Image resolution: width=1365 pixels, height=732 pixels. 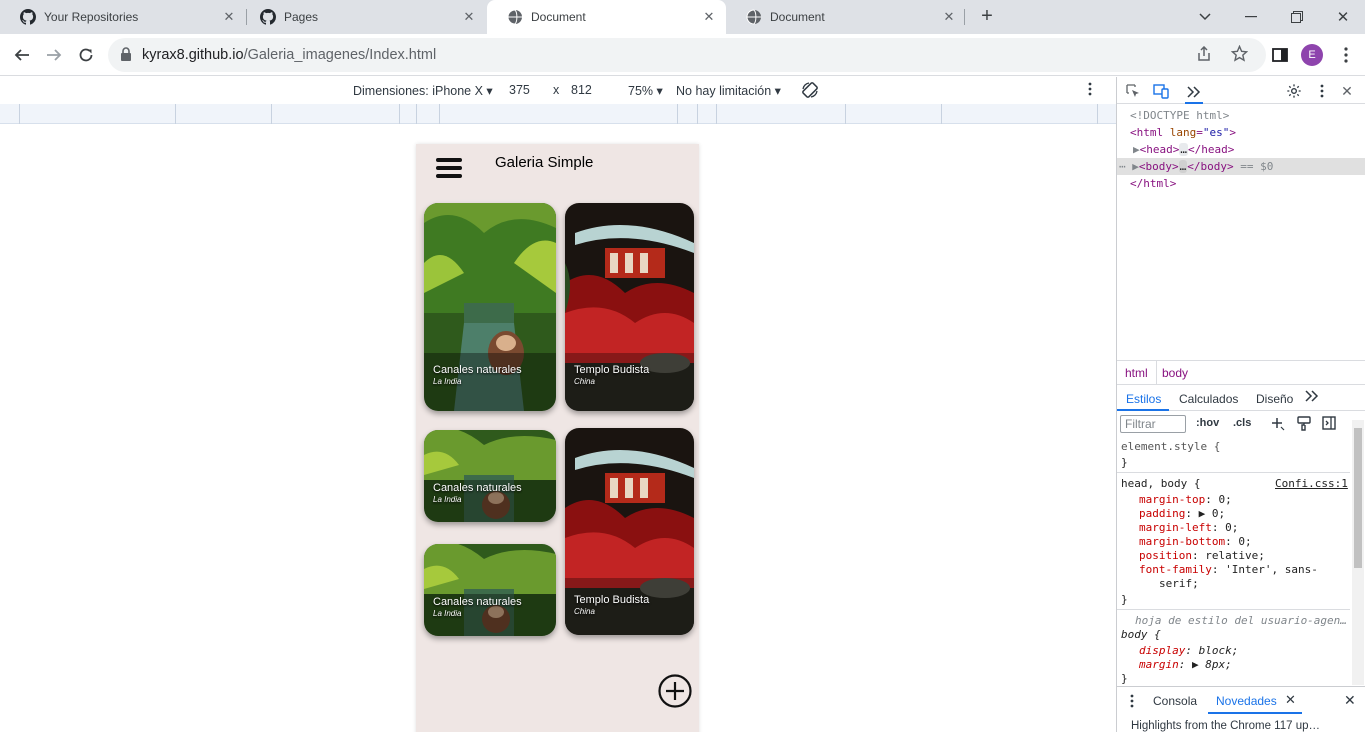 I want to click on device-toggle-icon, so click(x=1161, y=91).